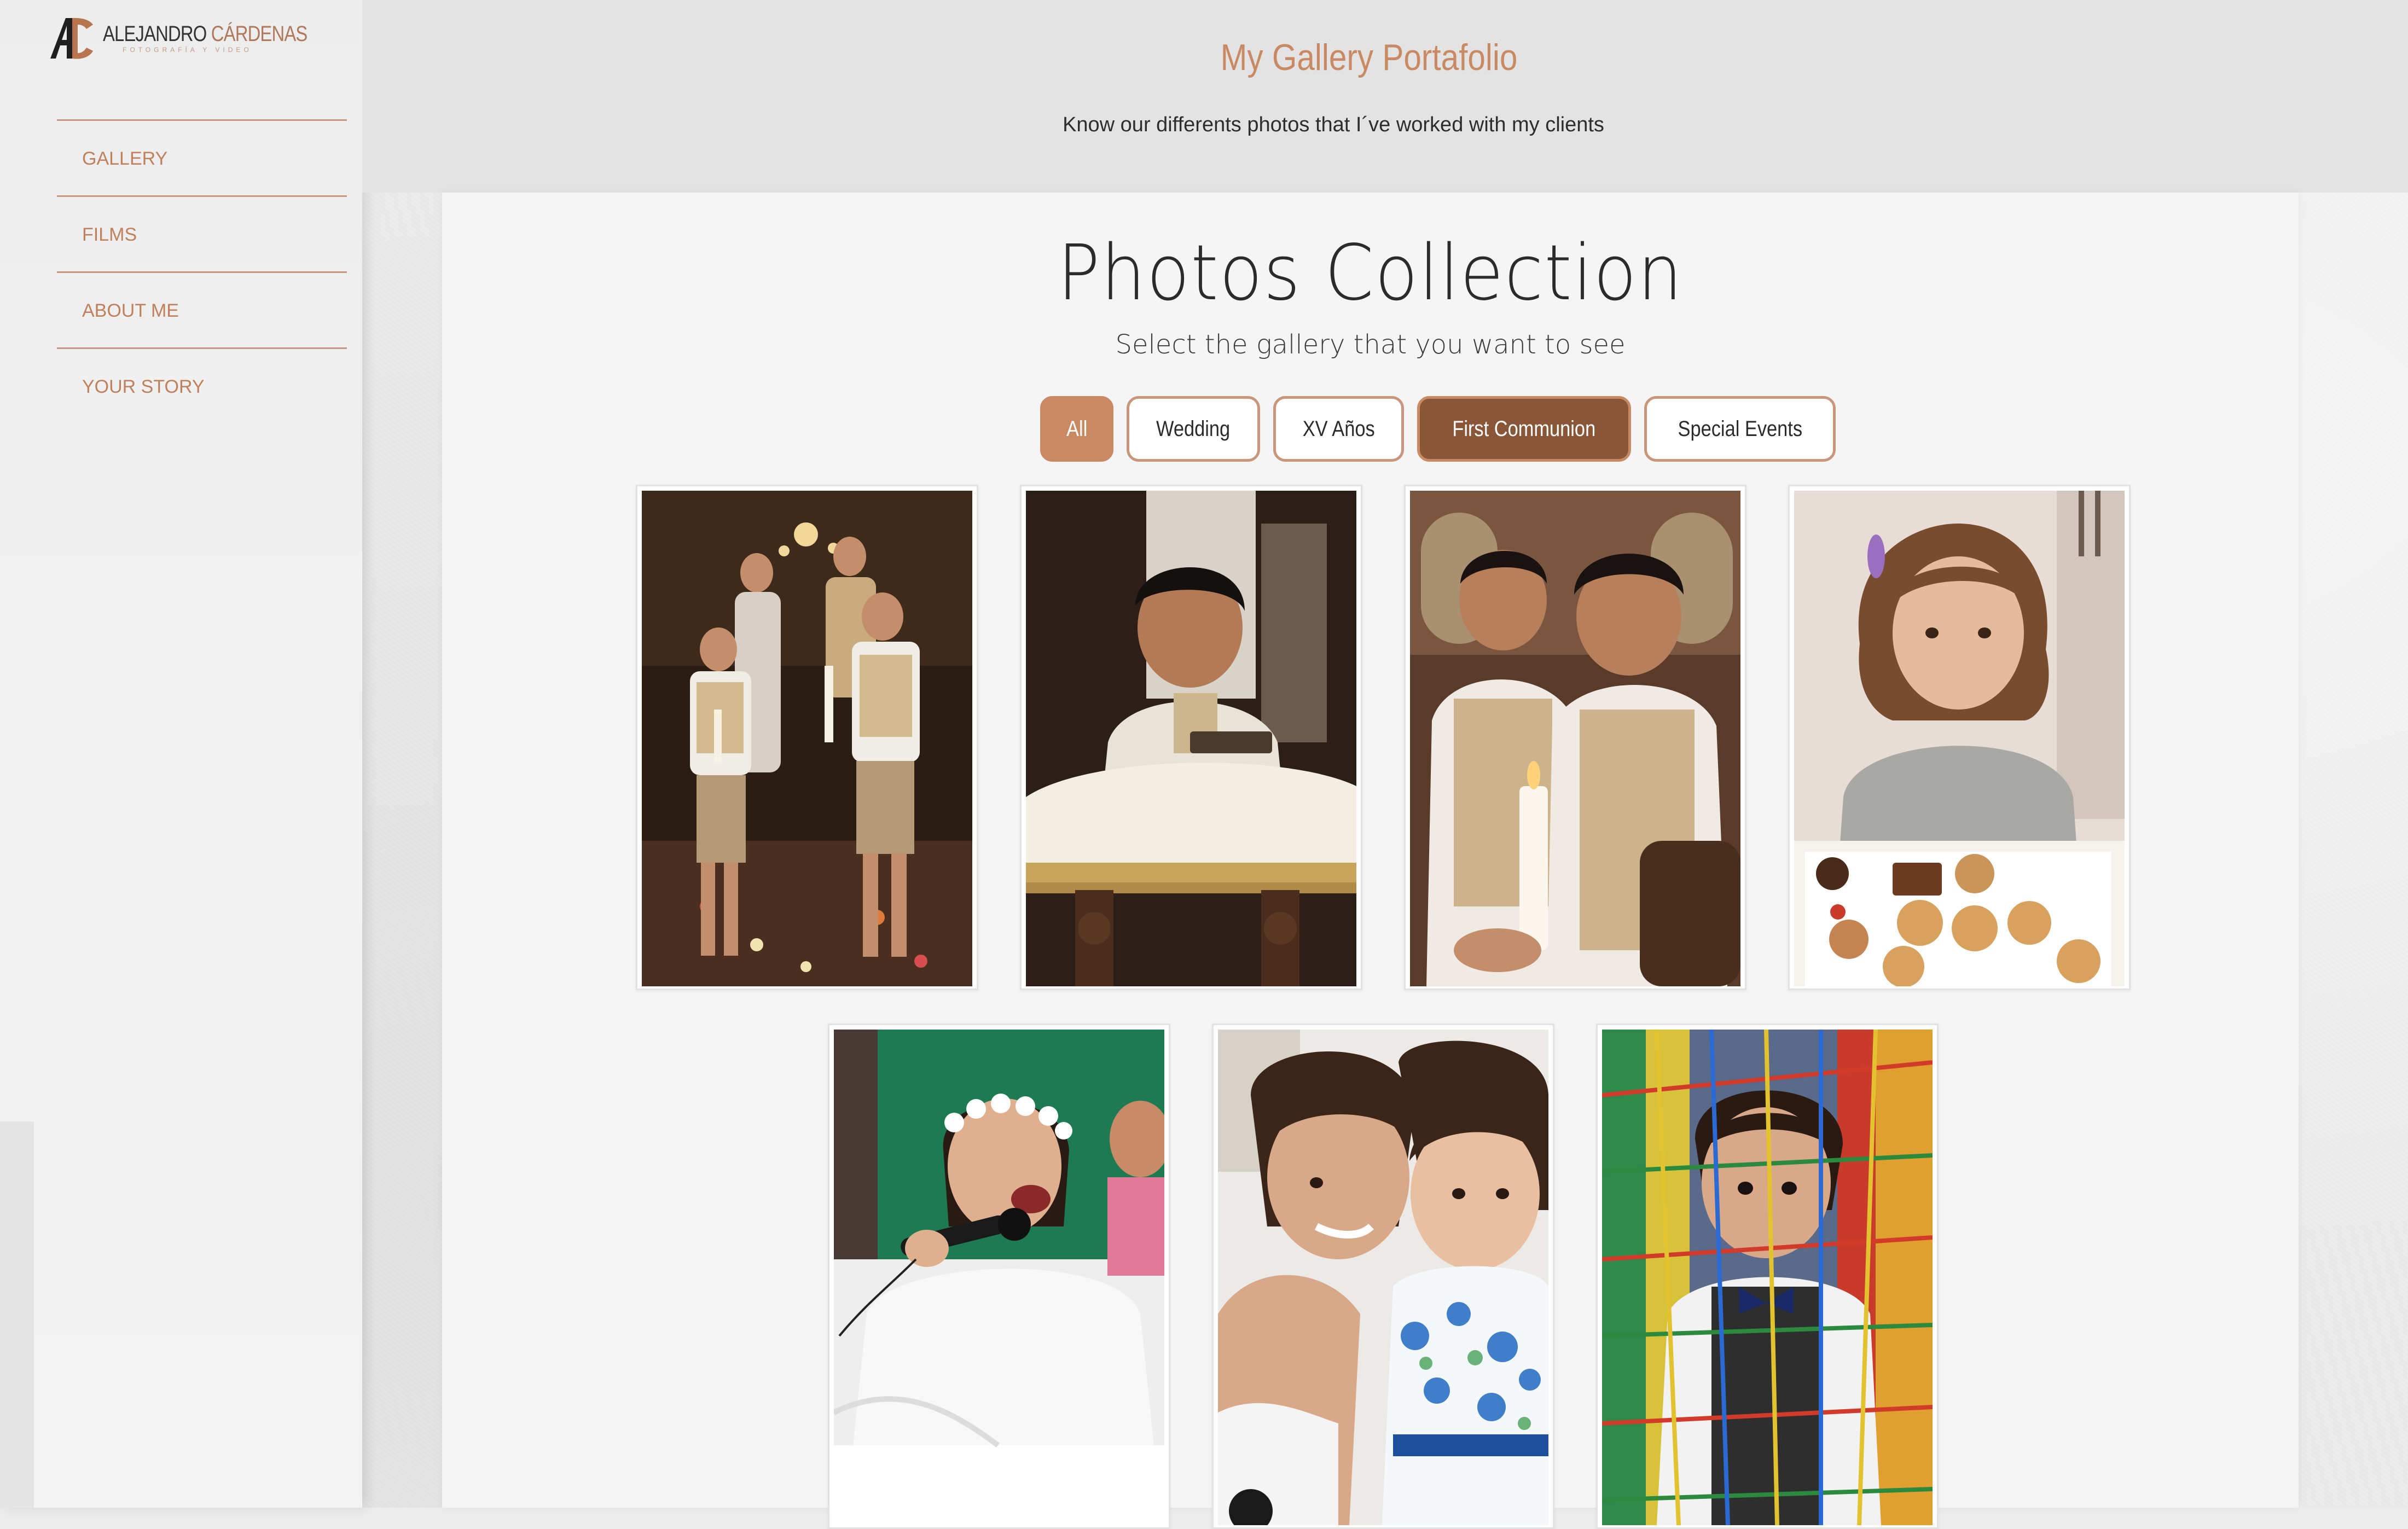 The width and height of the screenshot is (2408, 1529). What do you see at coordinates (70, 38) in the screenshot?
I see `logo-mark-icon` at bounding box center [70, 38].